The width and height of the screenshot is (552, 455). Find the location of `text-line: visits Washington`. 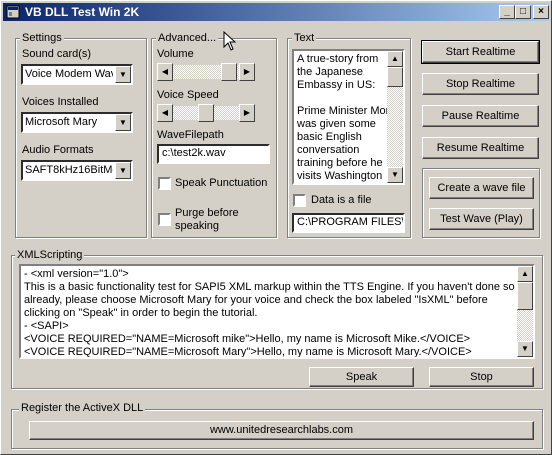

text-line: visits Washington is located at coordinates (340, 176).